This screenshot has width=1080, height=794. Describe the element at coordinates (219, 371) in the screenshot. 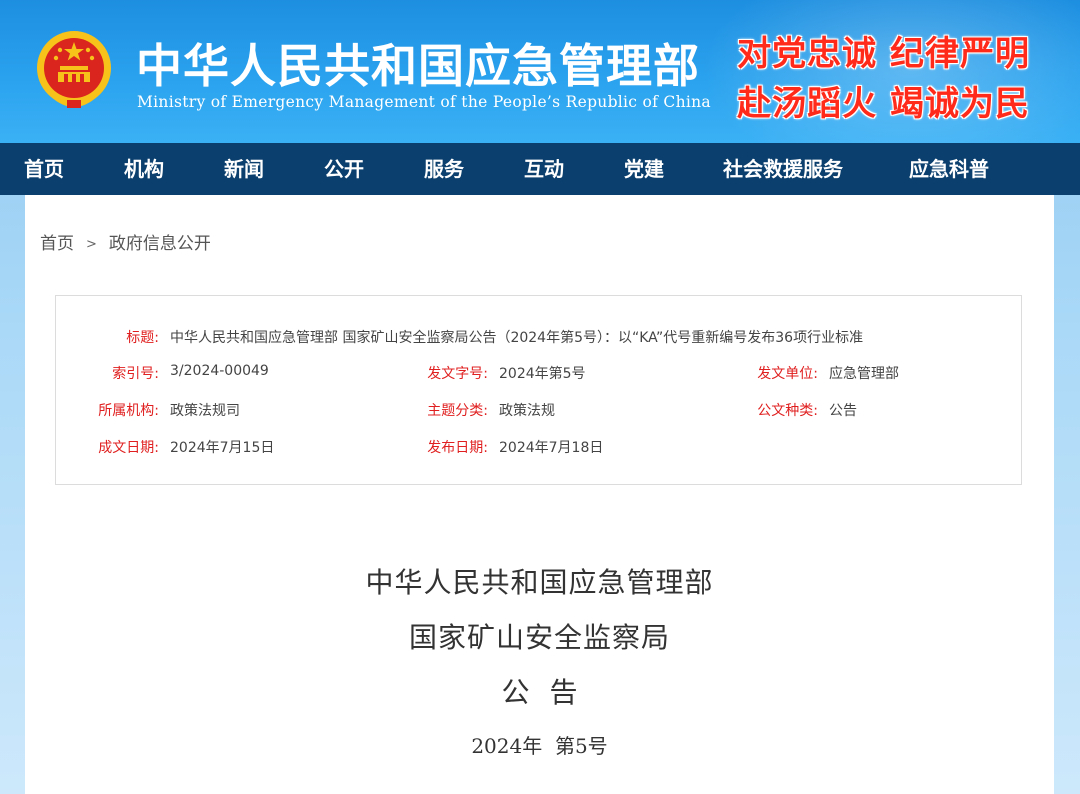

I see `meta-index-value: 3/2024-00049` at that location.